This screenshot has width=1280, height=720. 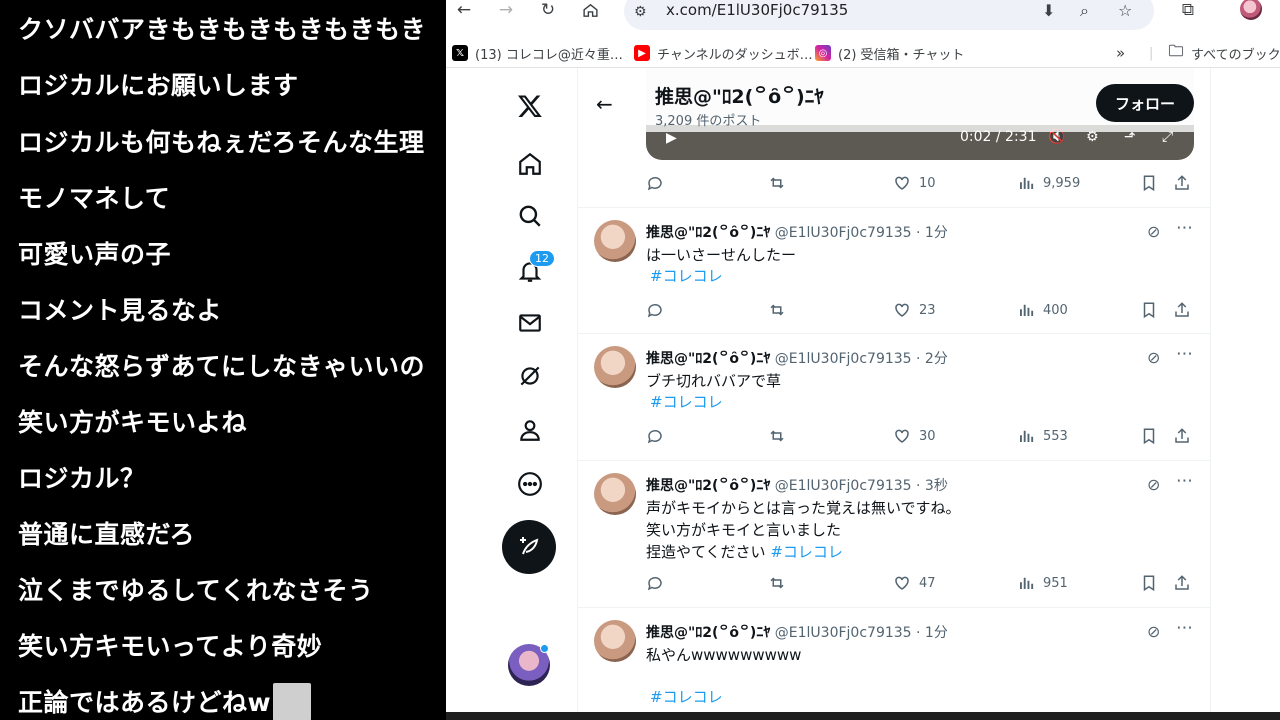 What do you see at coordinates (757, 10) in the screenshot?
I see `url-text: x.com/E1lU30Fj0c79135` at bounding box center [757, 10].